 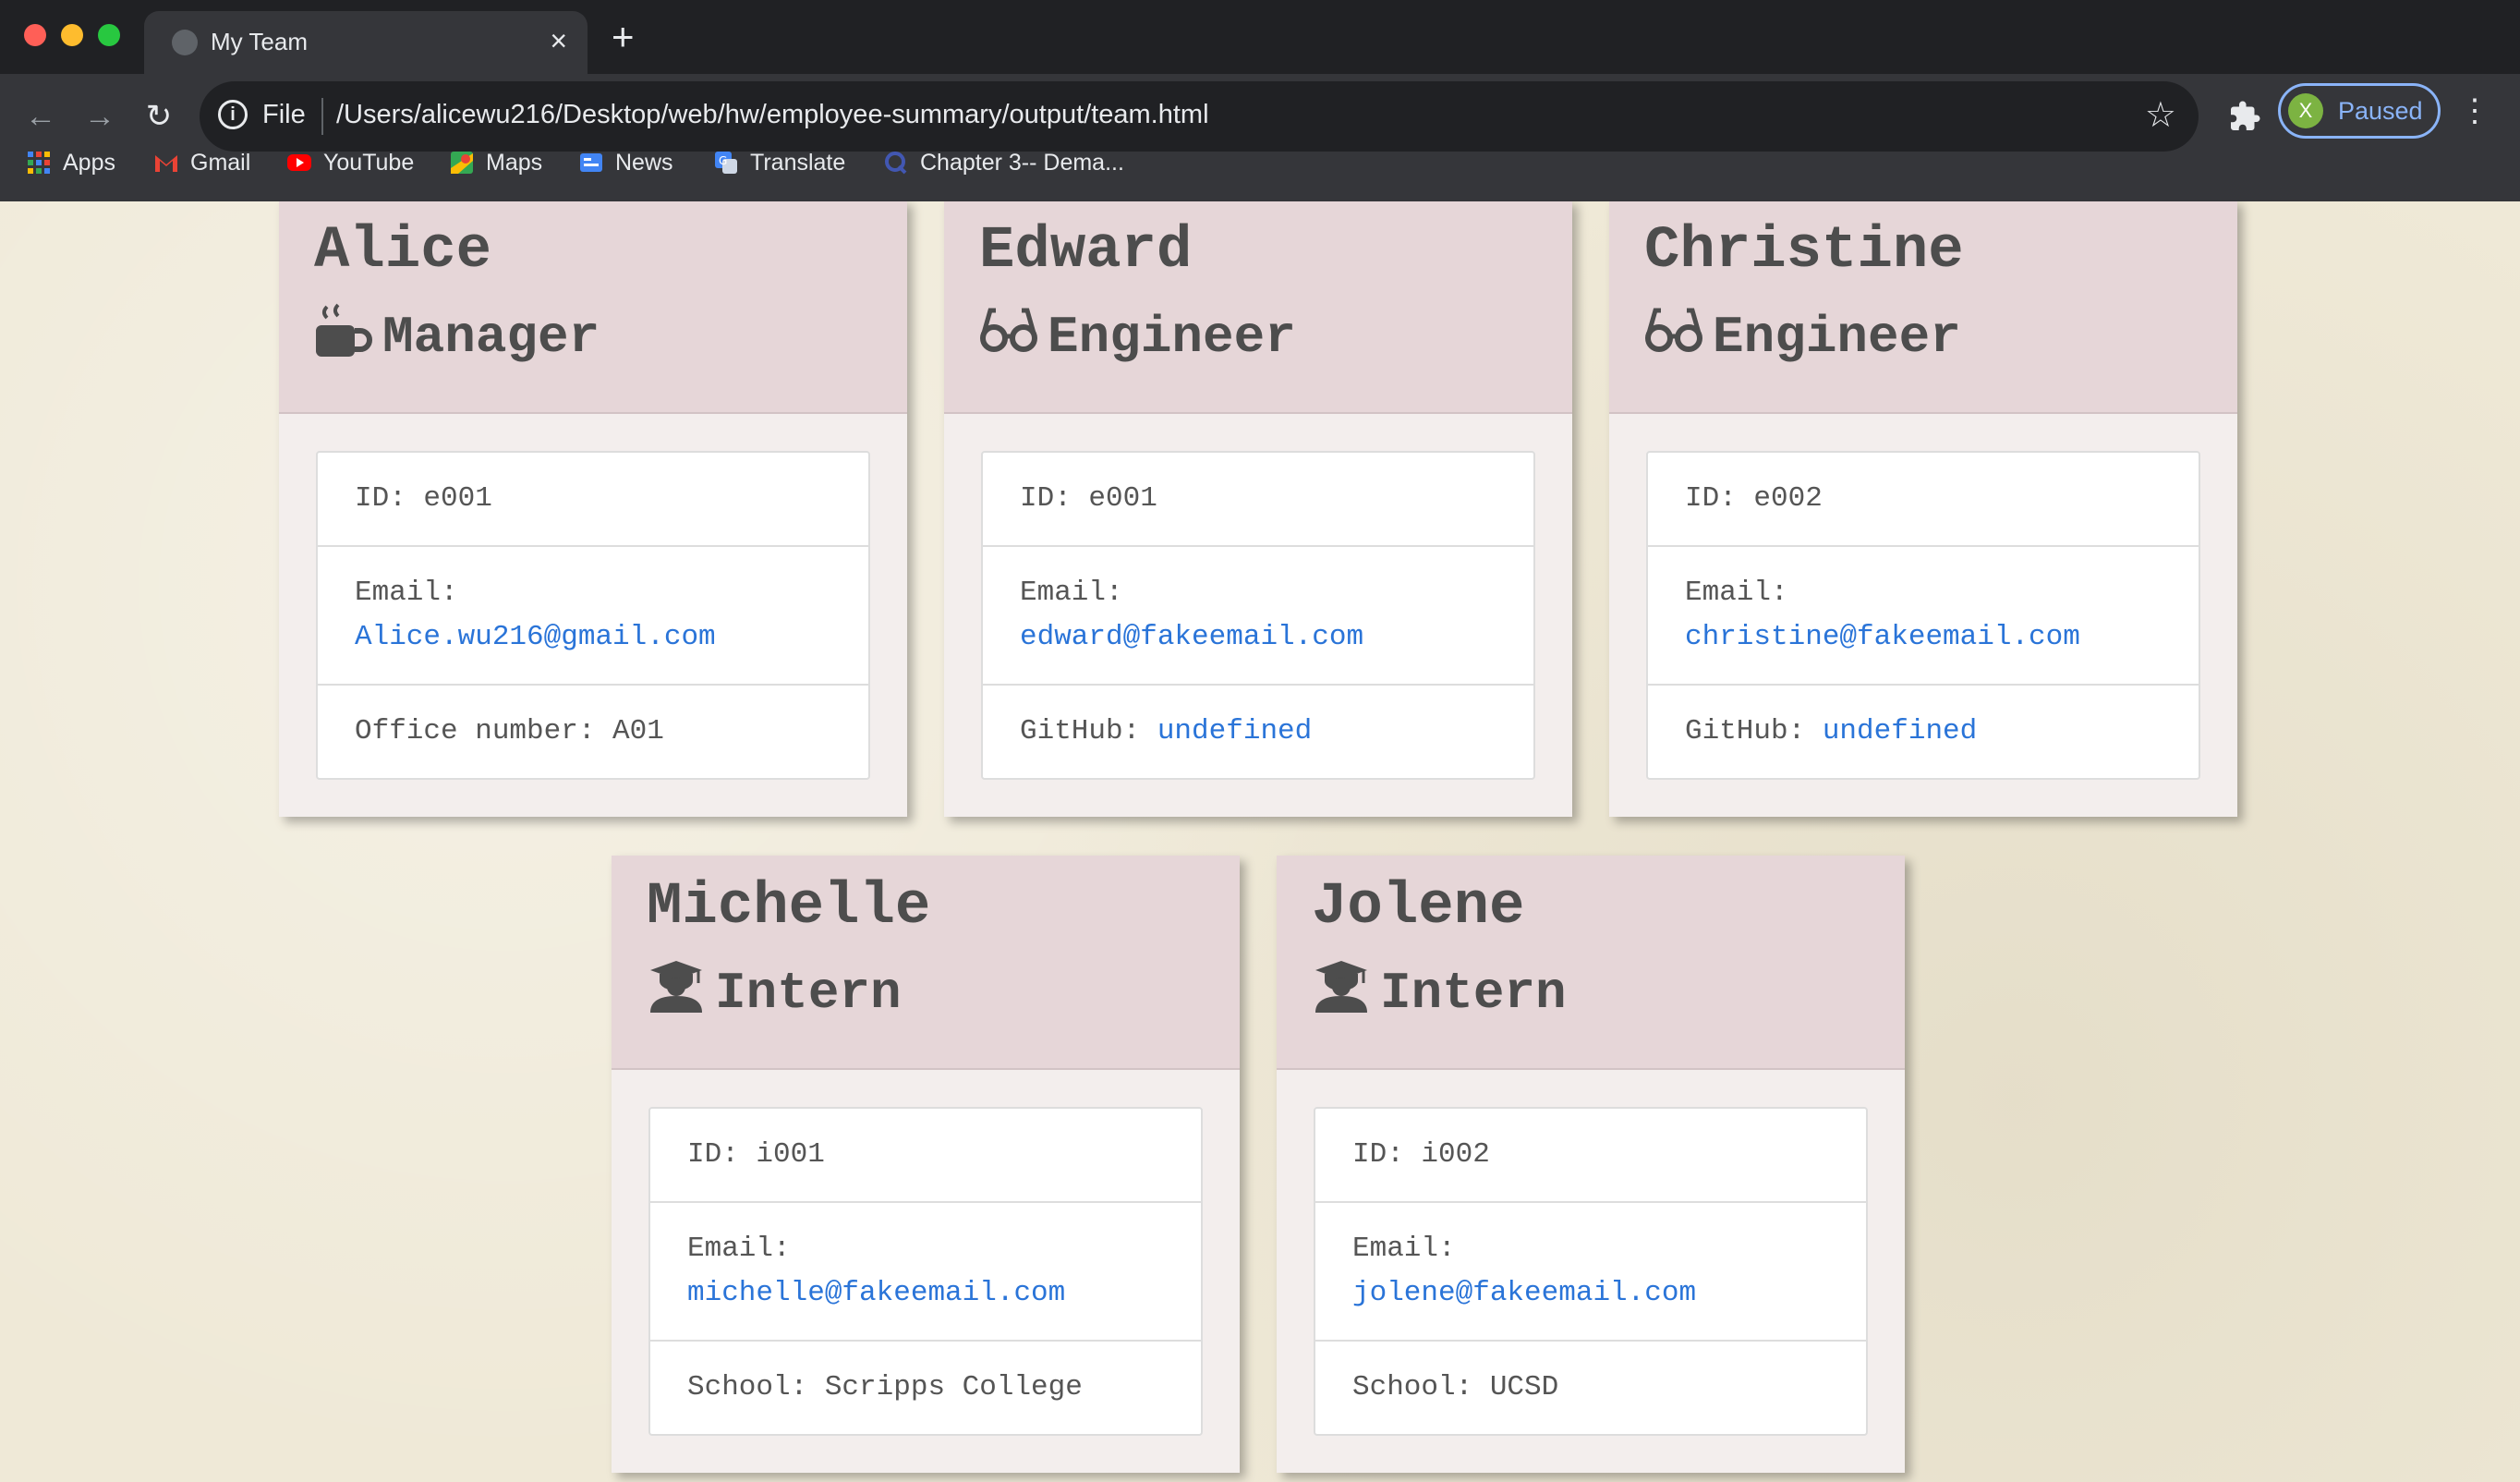 I want to click on bookmark-apps: Apps, so click(x=70, y=163).